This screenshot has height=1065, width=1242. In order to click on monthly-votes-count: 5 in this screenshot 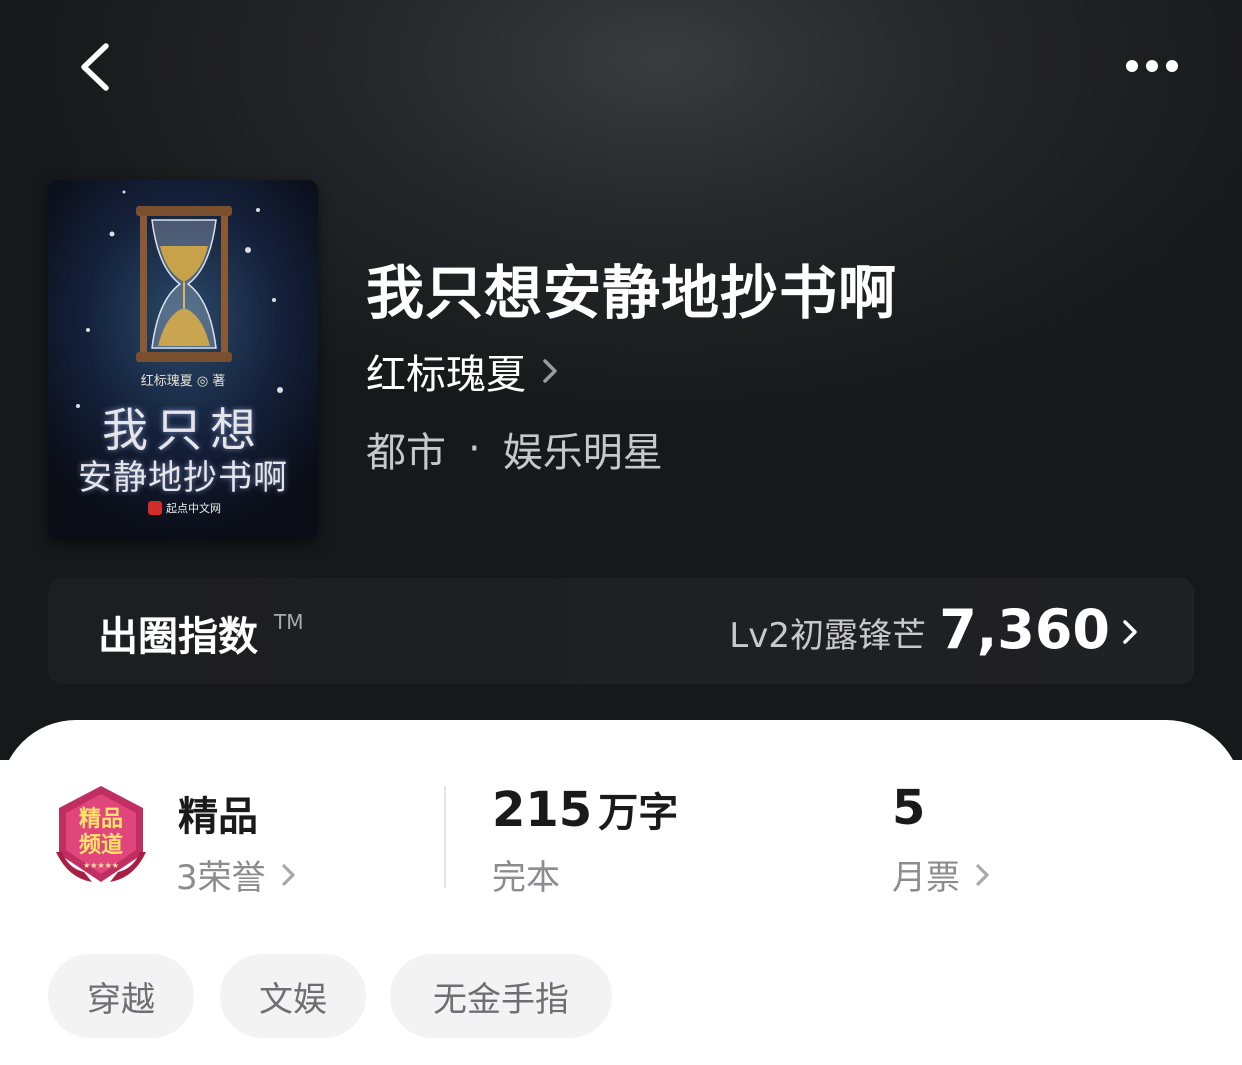, I will do `click(909, 808)`.